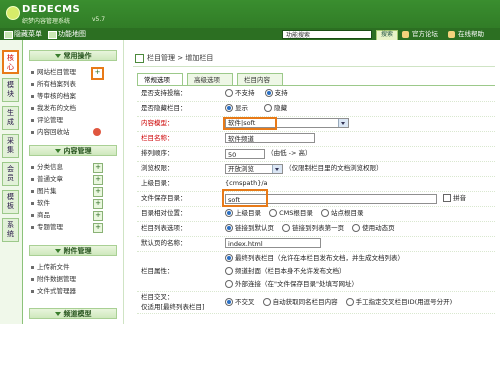 This screenshot has width=500, height=365. I want to click on menu-item-my-docs: 我发布的文档, so click(53, 108).